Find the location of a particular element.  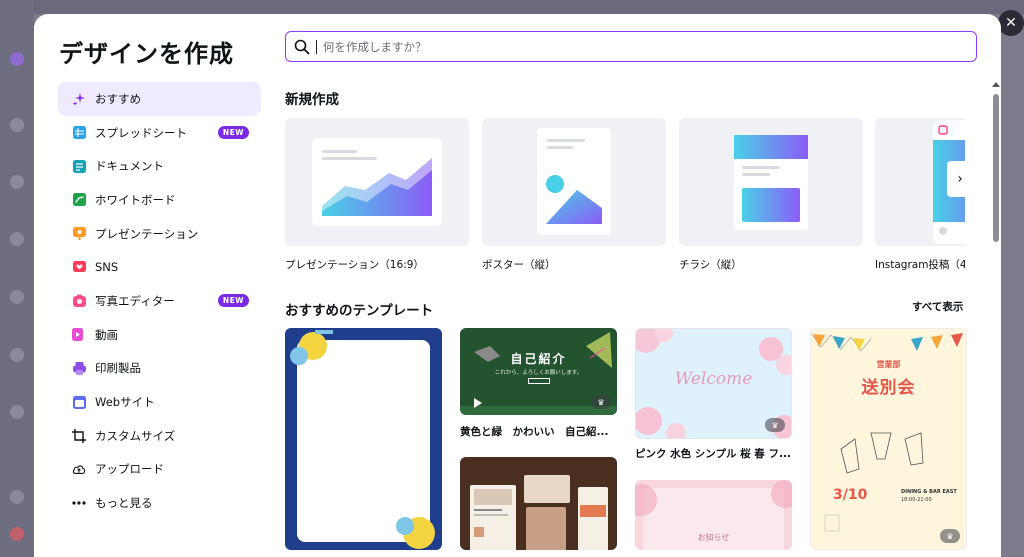

new-card-poster: ポスター（縦） is located at coordinates (574, 195).